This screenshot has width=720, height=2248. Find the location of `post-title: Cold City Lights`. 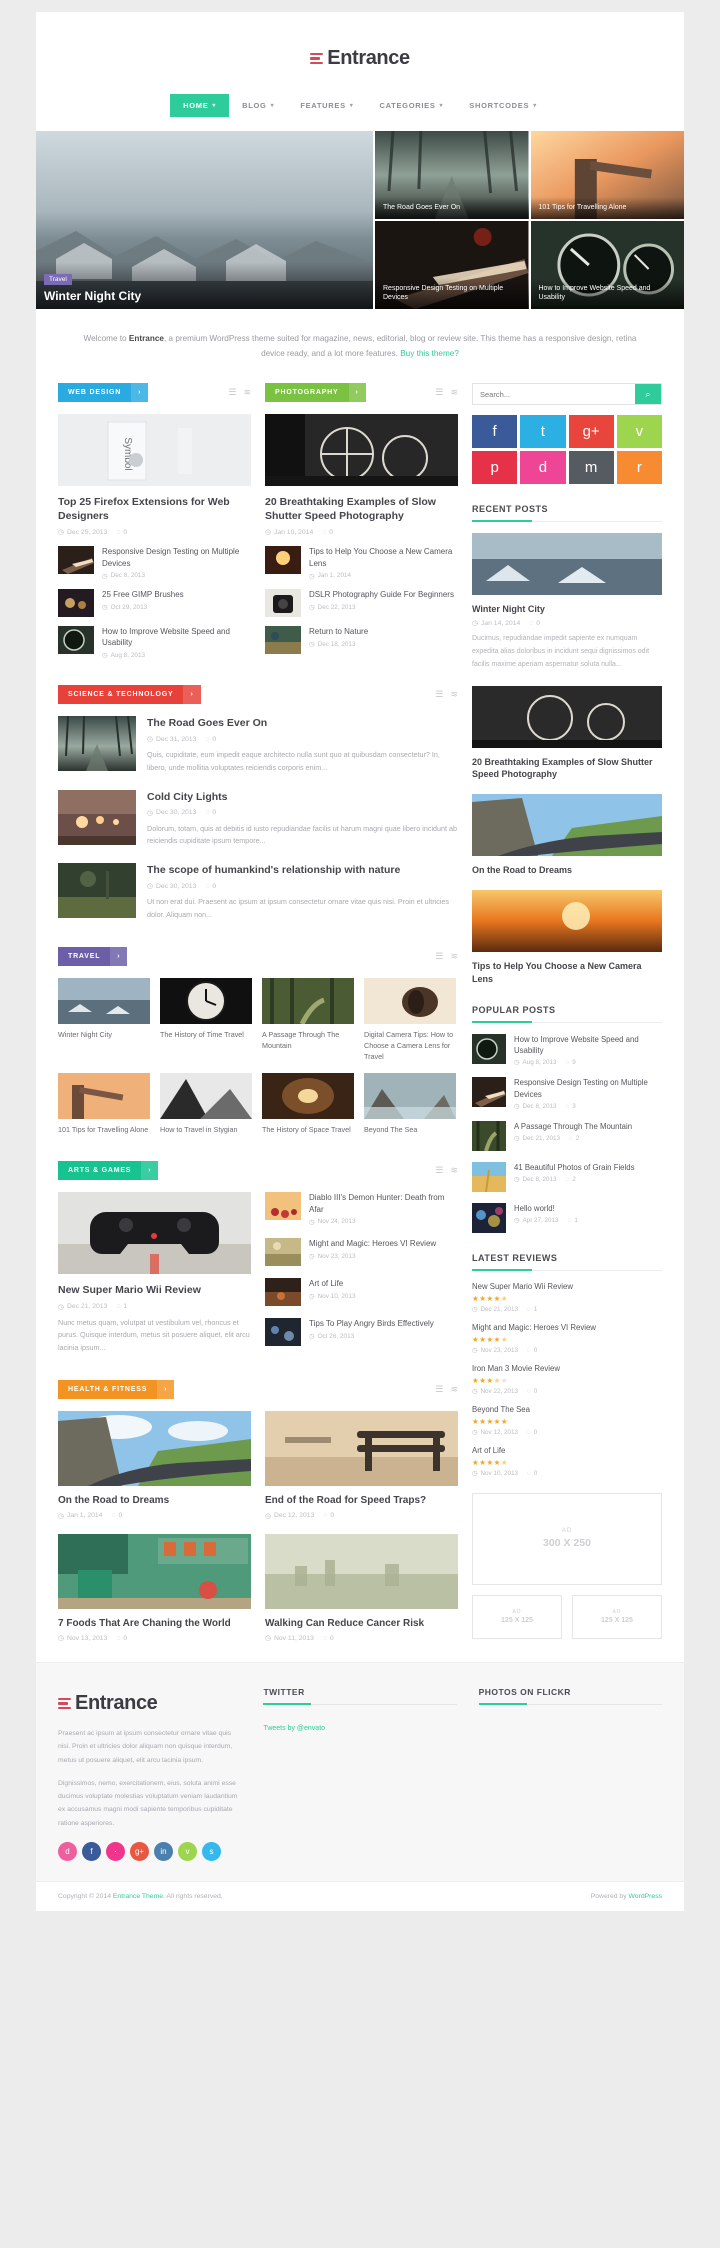

post-title: Cold City Lights is located at coordinates (302, 797).